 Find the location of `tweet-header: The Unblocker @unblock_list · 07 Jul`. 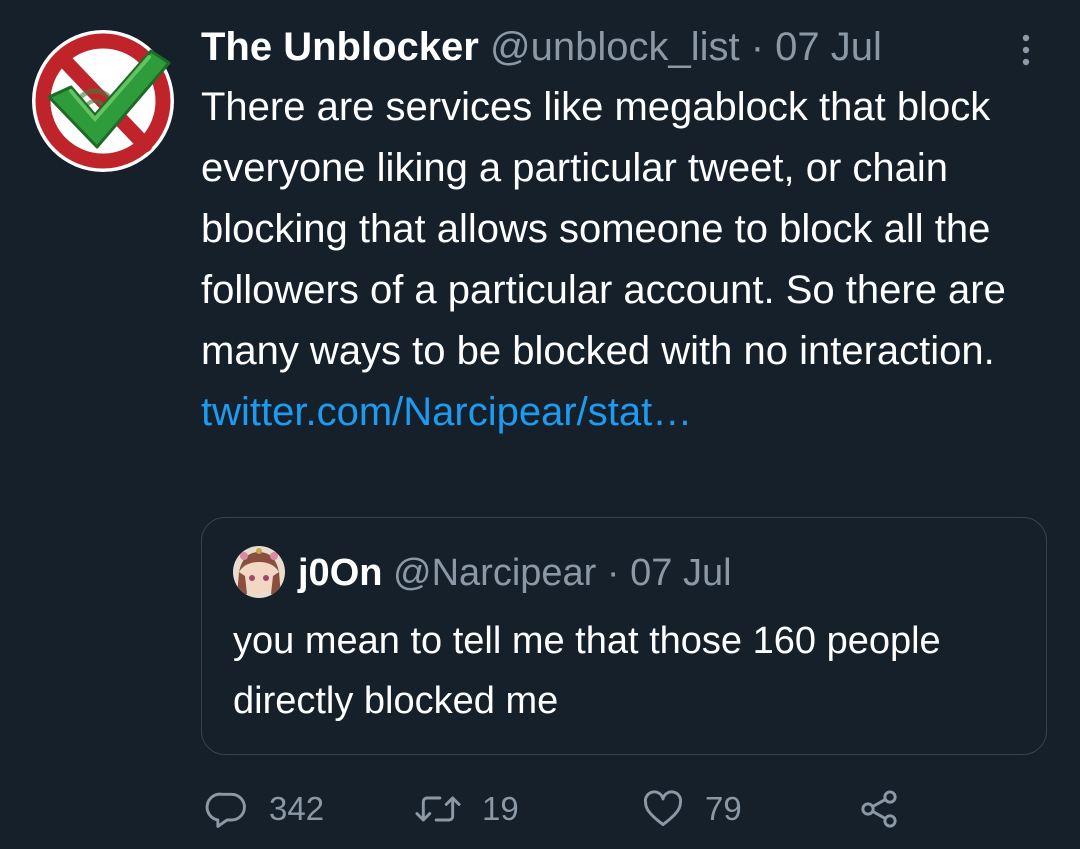

tweet-header: The Unblocker @unblock_list · 07 Jul is located at coordinates (541, 47).